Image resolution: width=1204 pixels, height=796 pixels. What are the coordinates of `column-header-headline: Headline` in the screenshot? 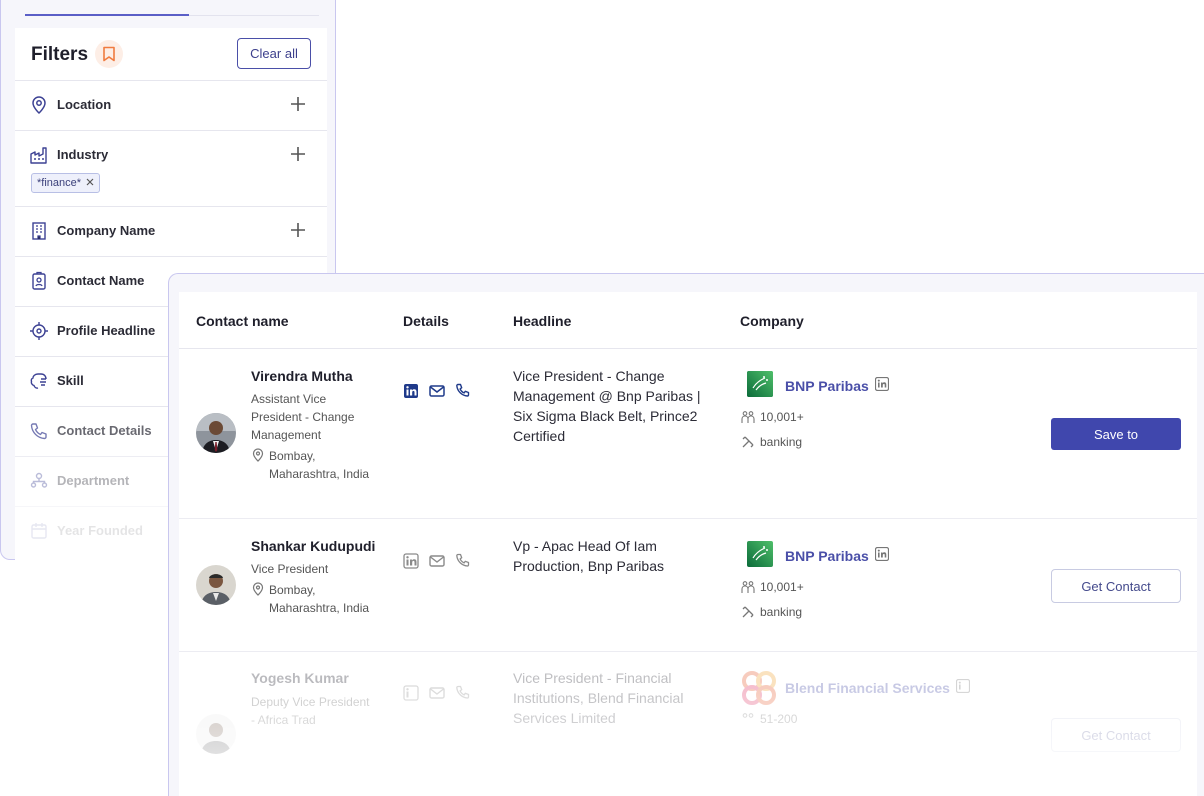 It's located at (542, 321).